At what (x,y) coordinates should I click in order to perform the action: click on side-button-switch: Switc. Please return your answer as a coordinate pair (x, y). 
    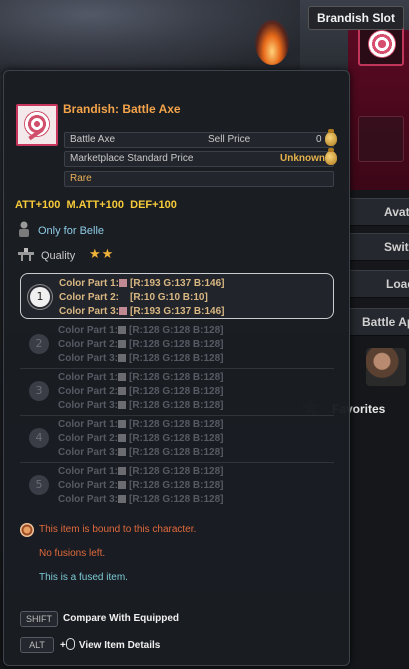
    Looking at the image, I should click on (379, 247).